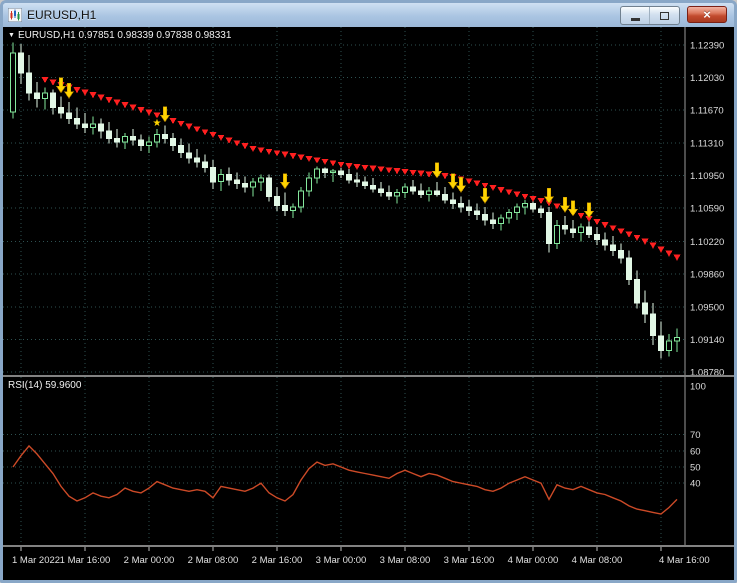  Describe the element at coordinates (635, 15) in the screenshot. I see `minimize-button` at that location.